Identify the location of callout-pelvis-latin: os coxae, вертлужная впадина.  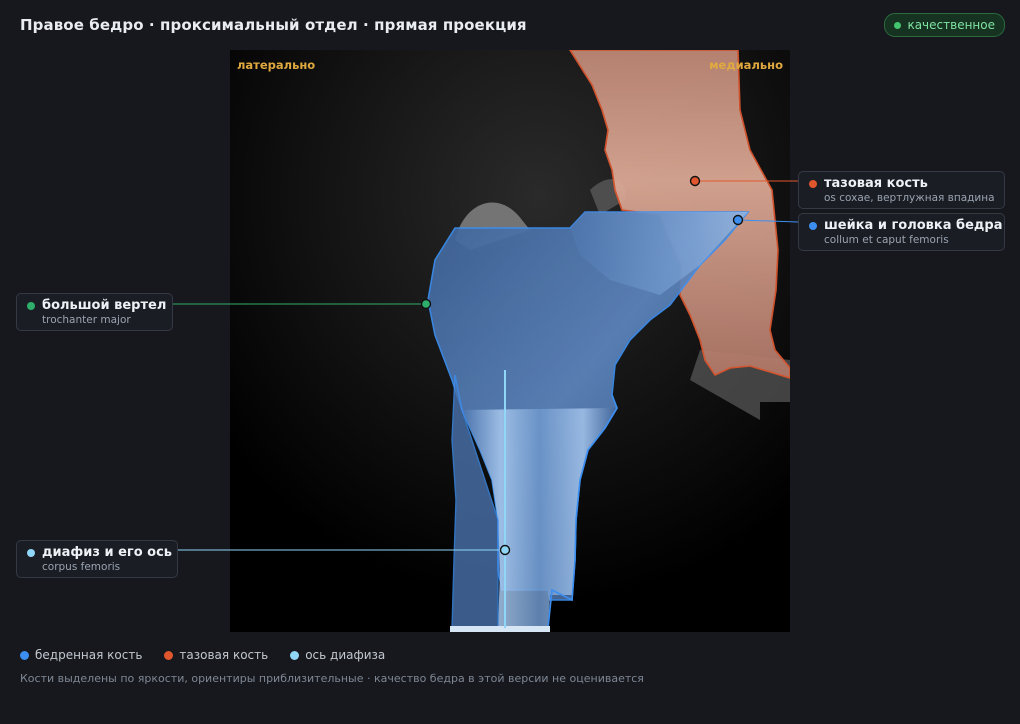
(909, 198).